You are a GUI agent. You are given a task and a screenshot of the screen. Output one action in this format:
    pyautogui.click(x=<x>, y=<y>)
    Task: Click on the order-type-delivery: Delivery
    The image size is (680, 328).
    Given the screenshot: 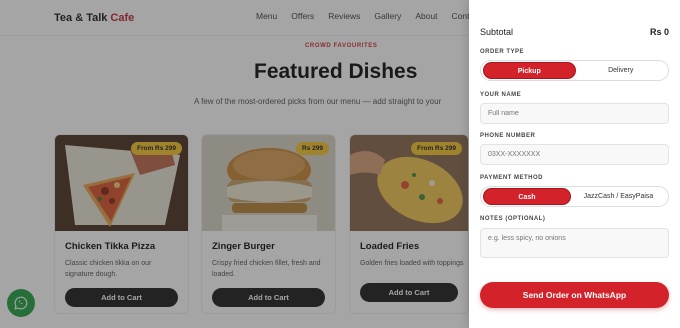 What is the action you would take?
    pyautogui.click(x=621, y=70)
    